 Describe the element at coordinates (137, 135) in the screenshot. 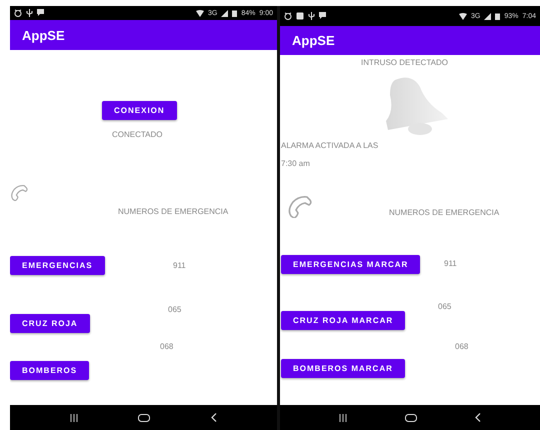

I see `label-text: CONECTADO` at that location.